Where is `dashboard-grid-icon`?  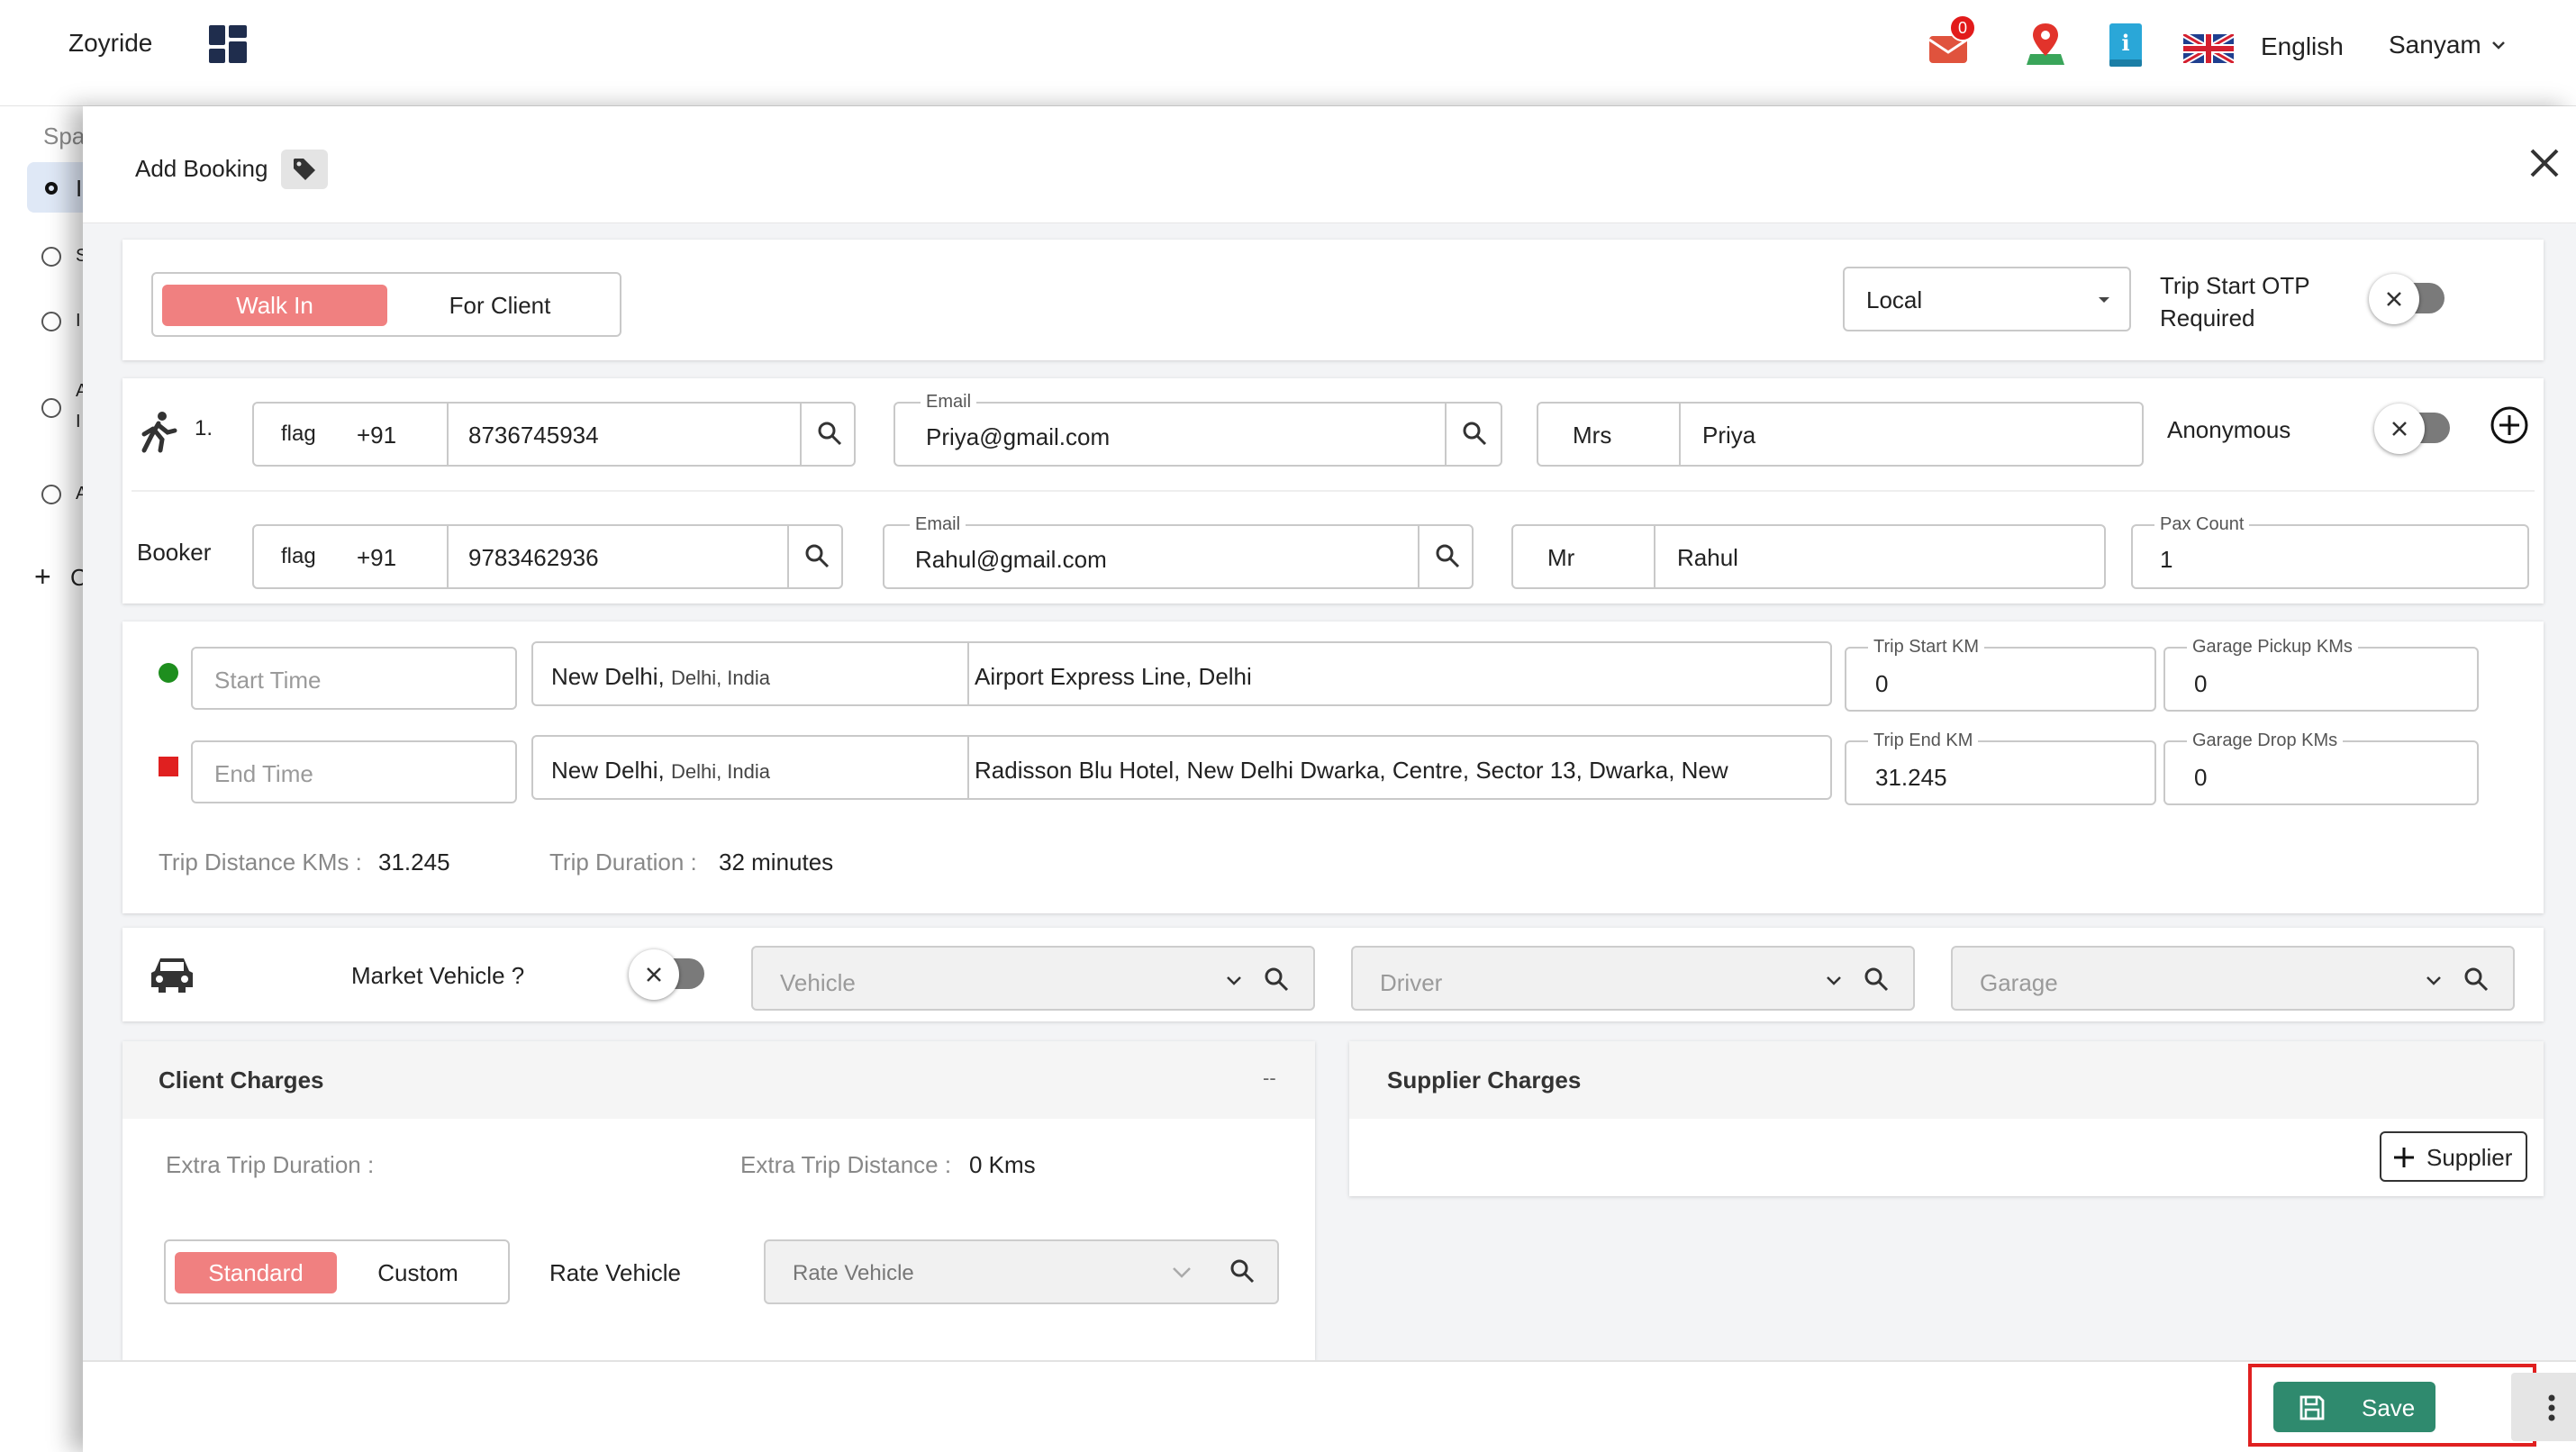
dashboard-grid-icon is located at coordinates (228, 44).